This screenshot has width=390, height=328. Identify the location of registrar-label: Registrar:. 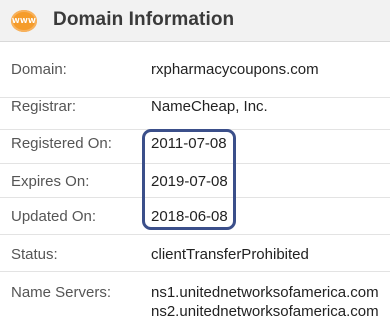
(44, 106).